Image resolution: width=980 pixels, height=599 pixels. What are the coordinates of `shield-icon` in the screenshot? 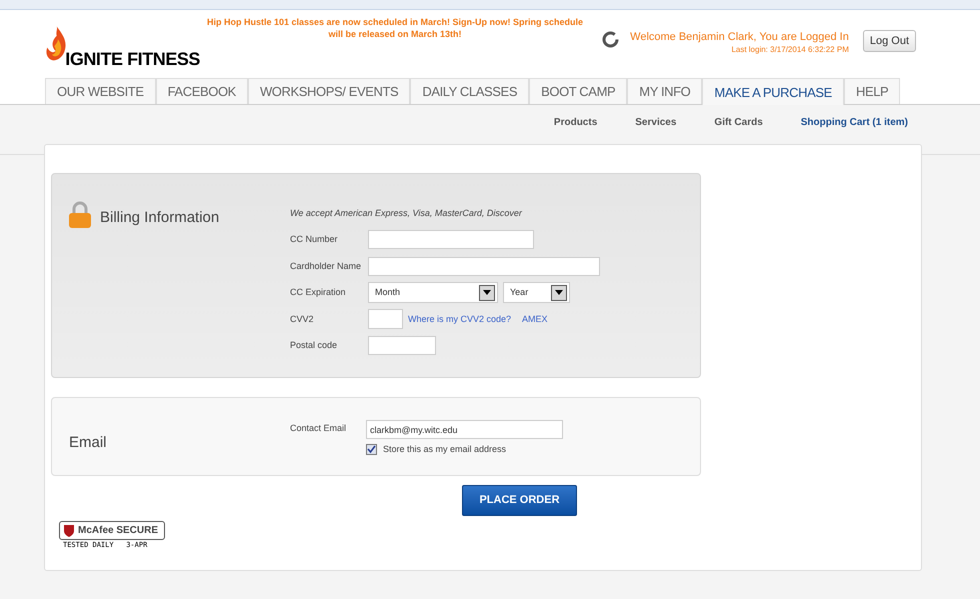 It's located at (69, 530).